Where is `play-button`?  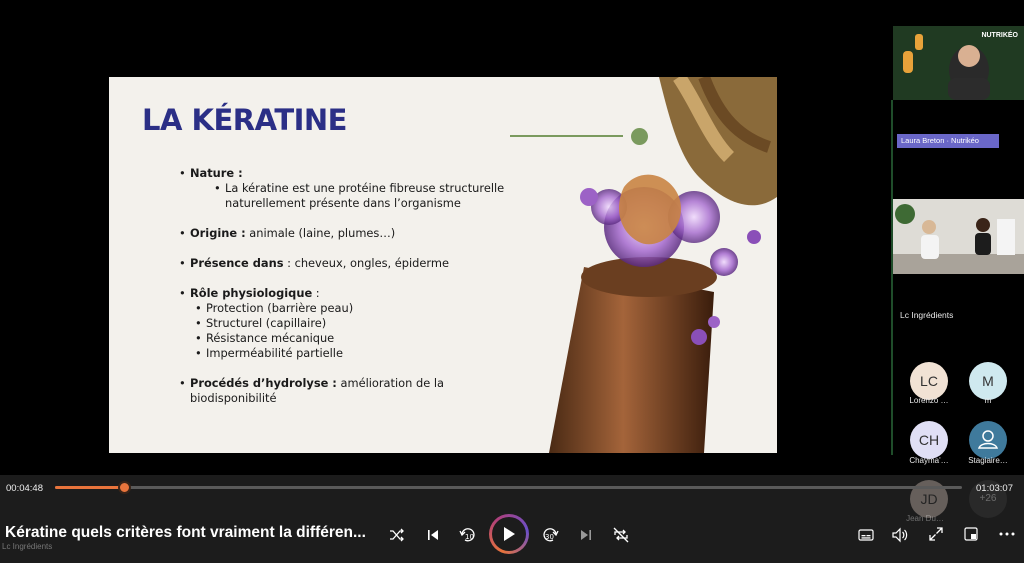 play-button is located at coordinates (509, 534).